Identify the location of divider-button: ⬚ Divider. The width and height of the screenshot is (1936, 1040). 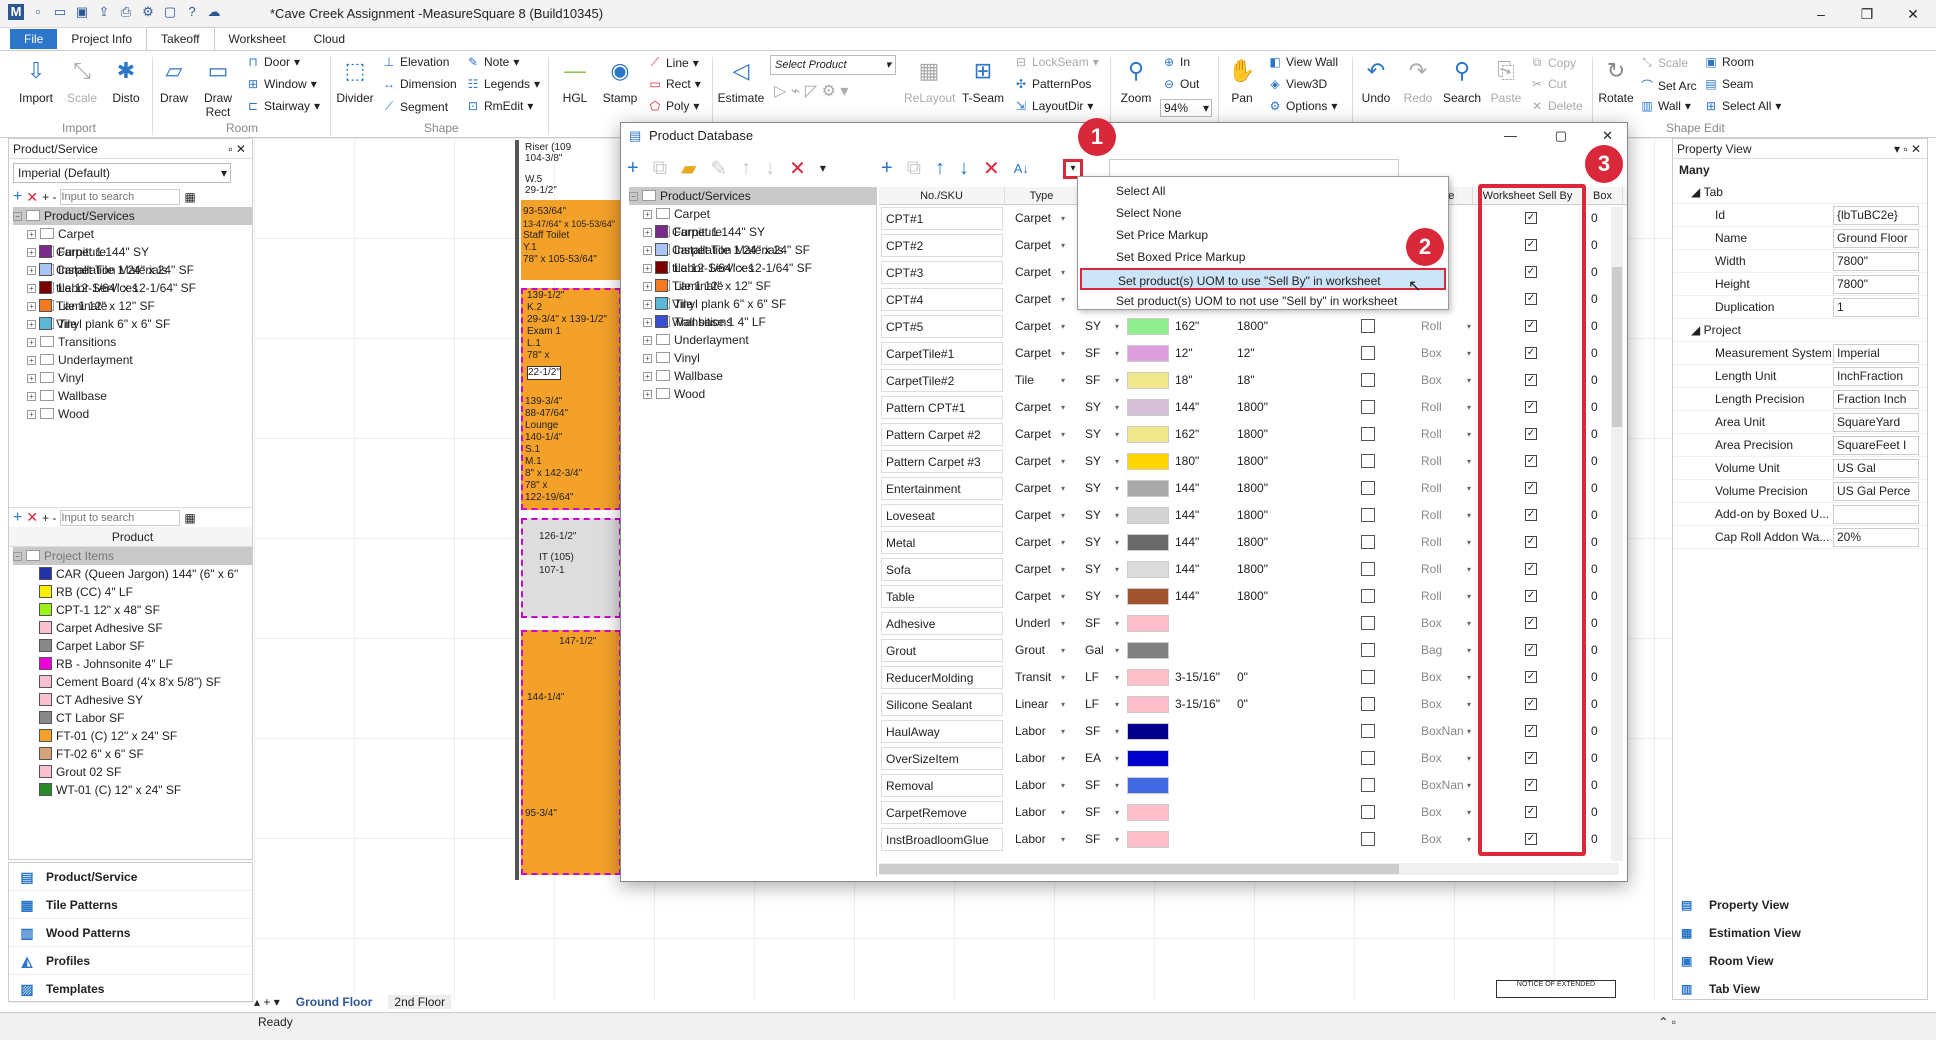
(355, 80).